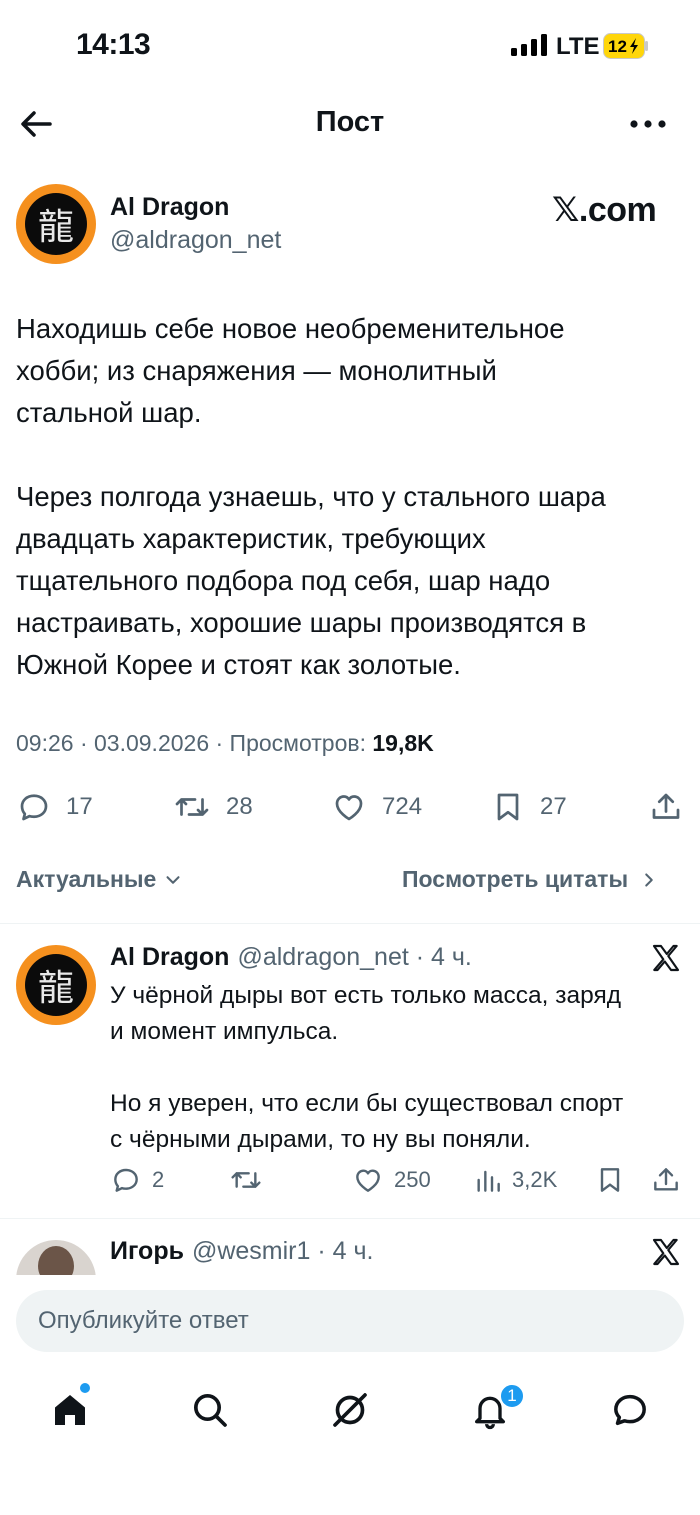  What do you see at coordinates (604, 210) in the screenshot?
I see `site-label: 𝕏.com` at bounding box center [604, 210].